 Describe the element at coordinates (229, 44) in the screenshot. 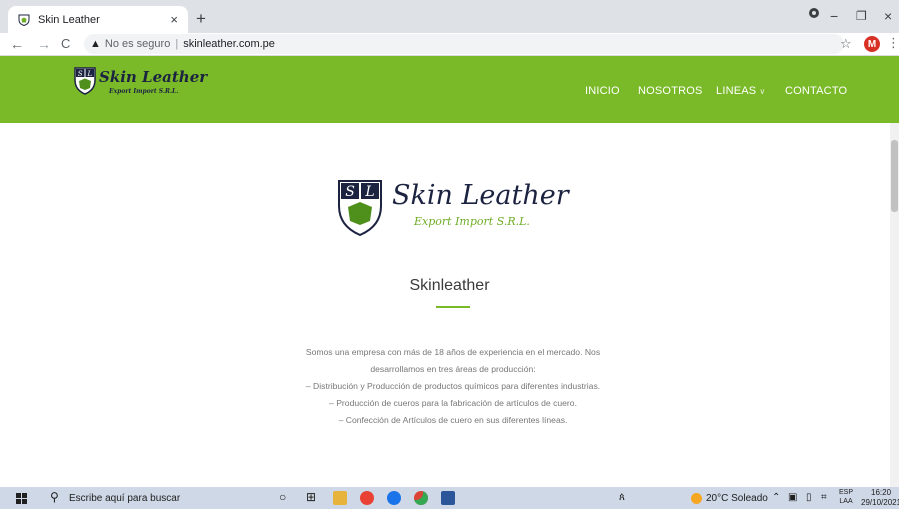

I see `url-text: skinleather.com.pe` at that location.